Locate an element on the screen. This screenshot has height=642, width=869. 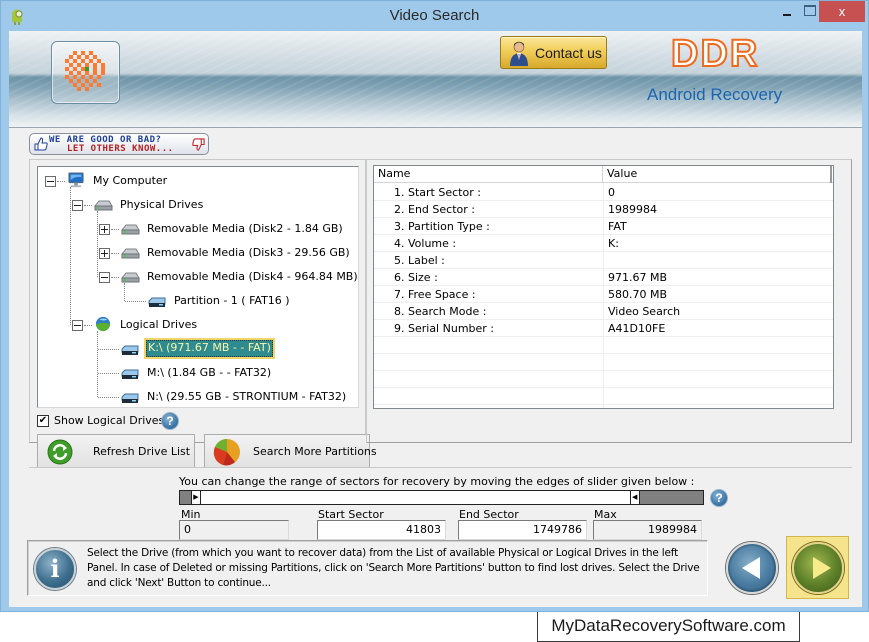
pie-chart-icon is located at coordinates (226, 452).